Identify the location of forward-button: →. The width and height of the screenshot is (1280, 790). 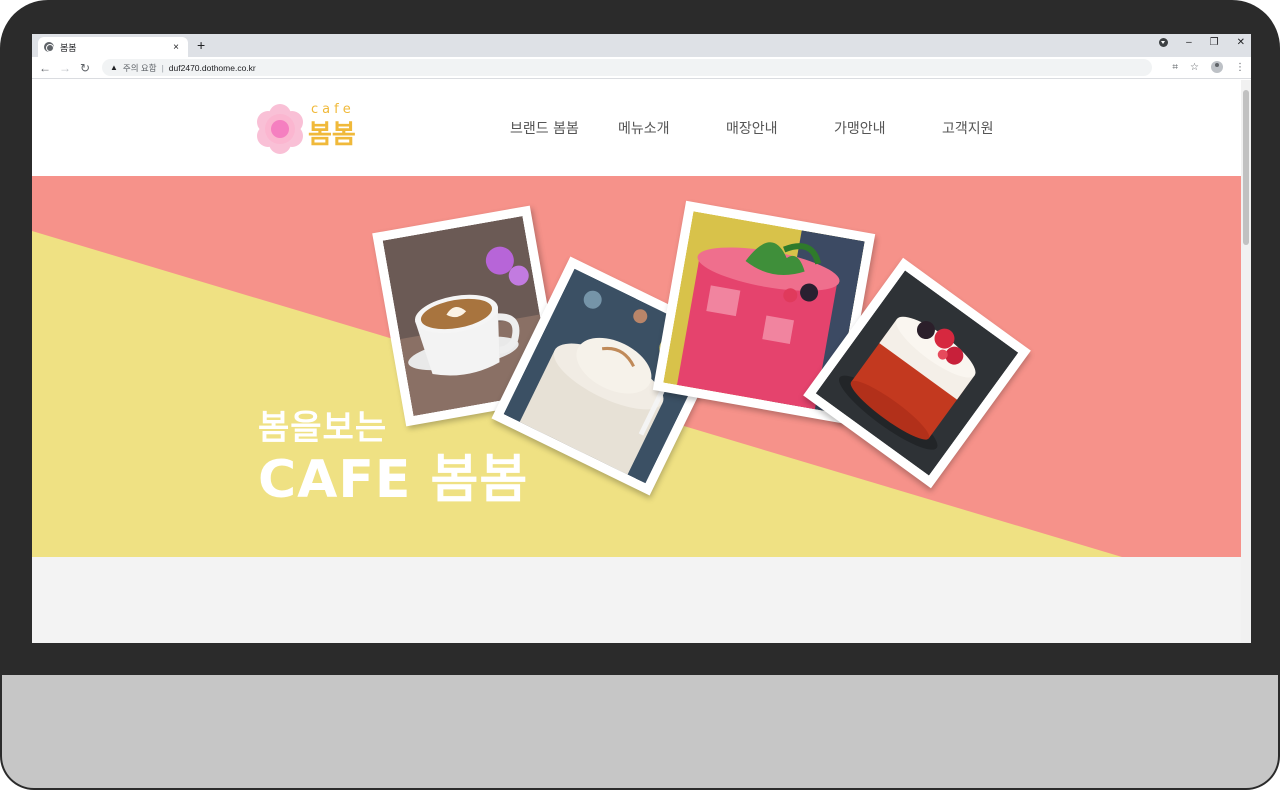
(65, 68).